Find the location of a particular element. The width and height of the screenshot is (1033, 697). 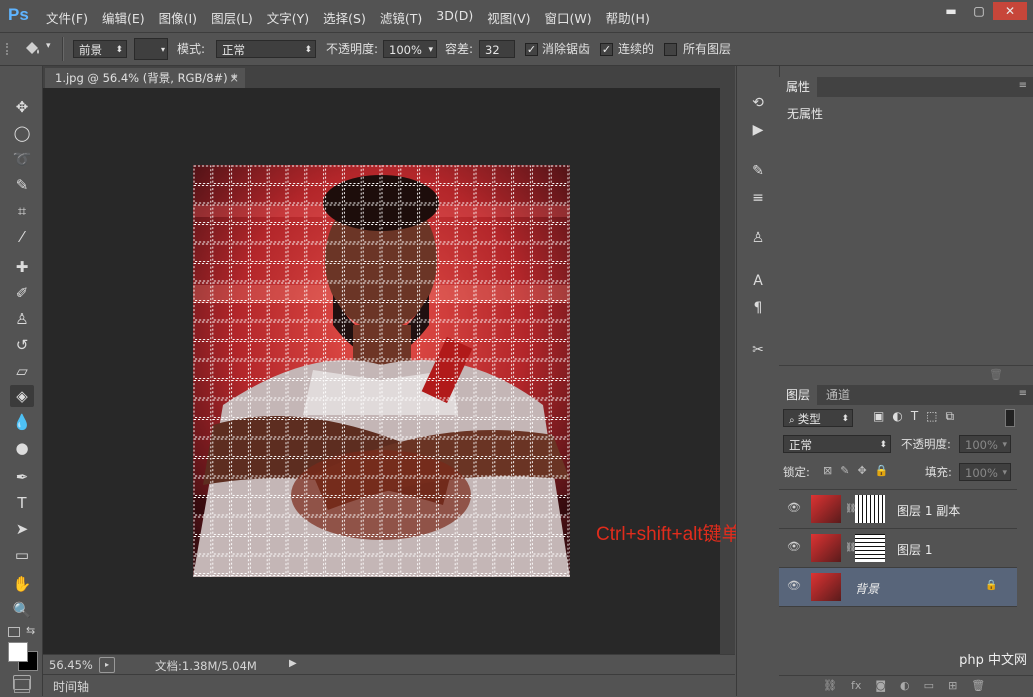

adjustment-layer-icon: ◐ is located at coordinates (905, 685).